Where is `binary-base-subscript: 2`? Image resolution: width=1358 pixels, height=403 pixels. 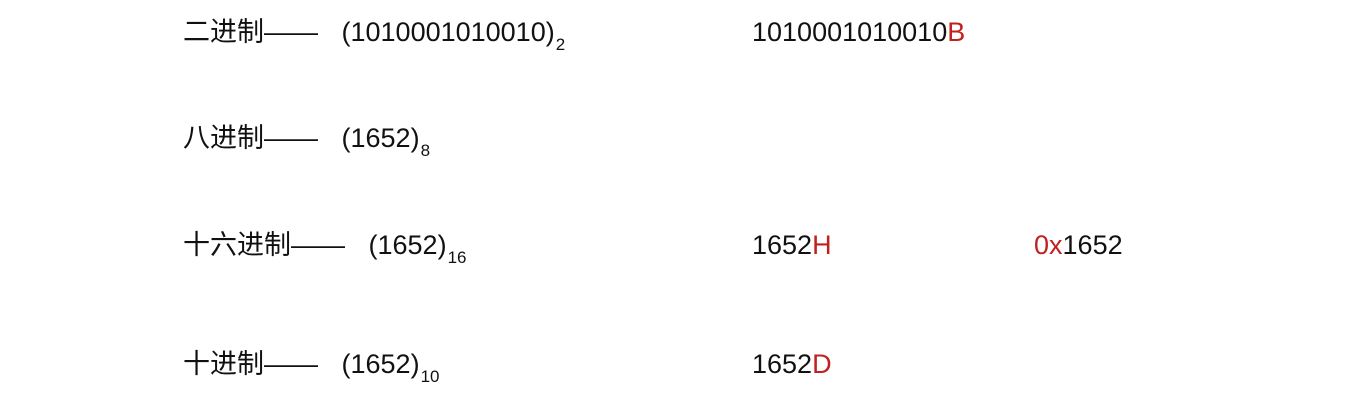 binary-base-subscript: 2 is located at coordinates (560, 44).